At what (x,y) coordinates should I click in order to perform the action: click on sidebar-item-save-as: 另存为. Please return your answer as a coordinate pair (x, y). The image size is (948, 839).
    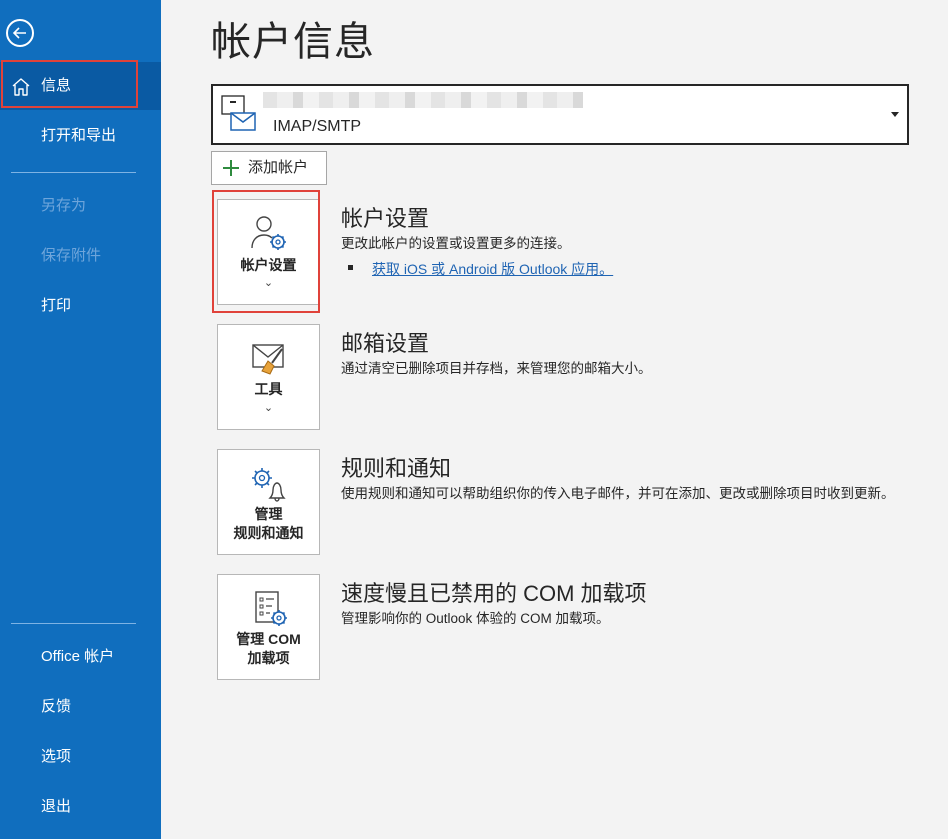
    Looking at the image, I should click on (80, 206).